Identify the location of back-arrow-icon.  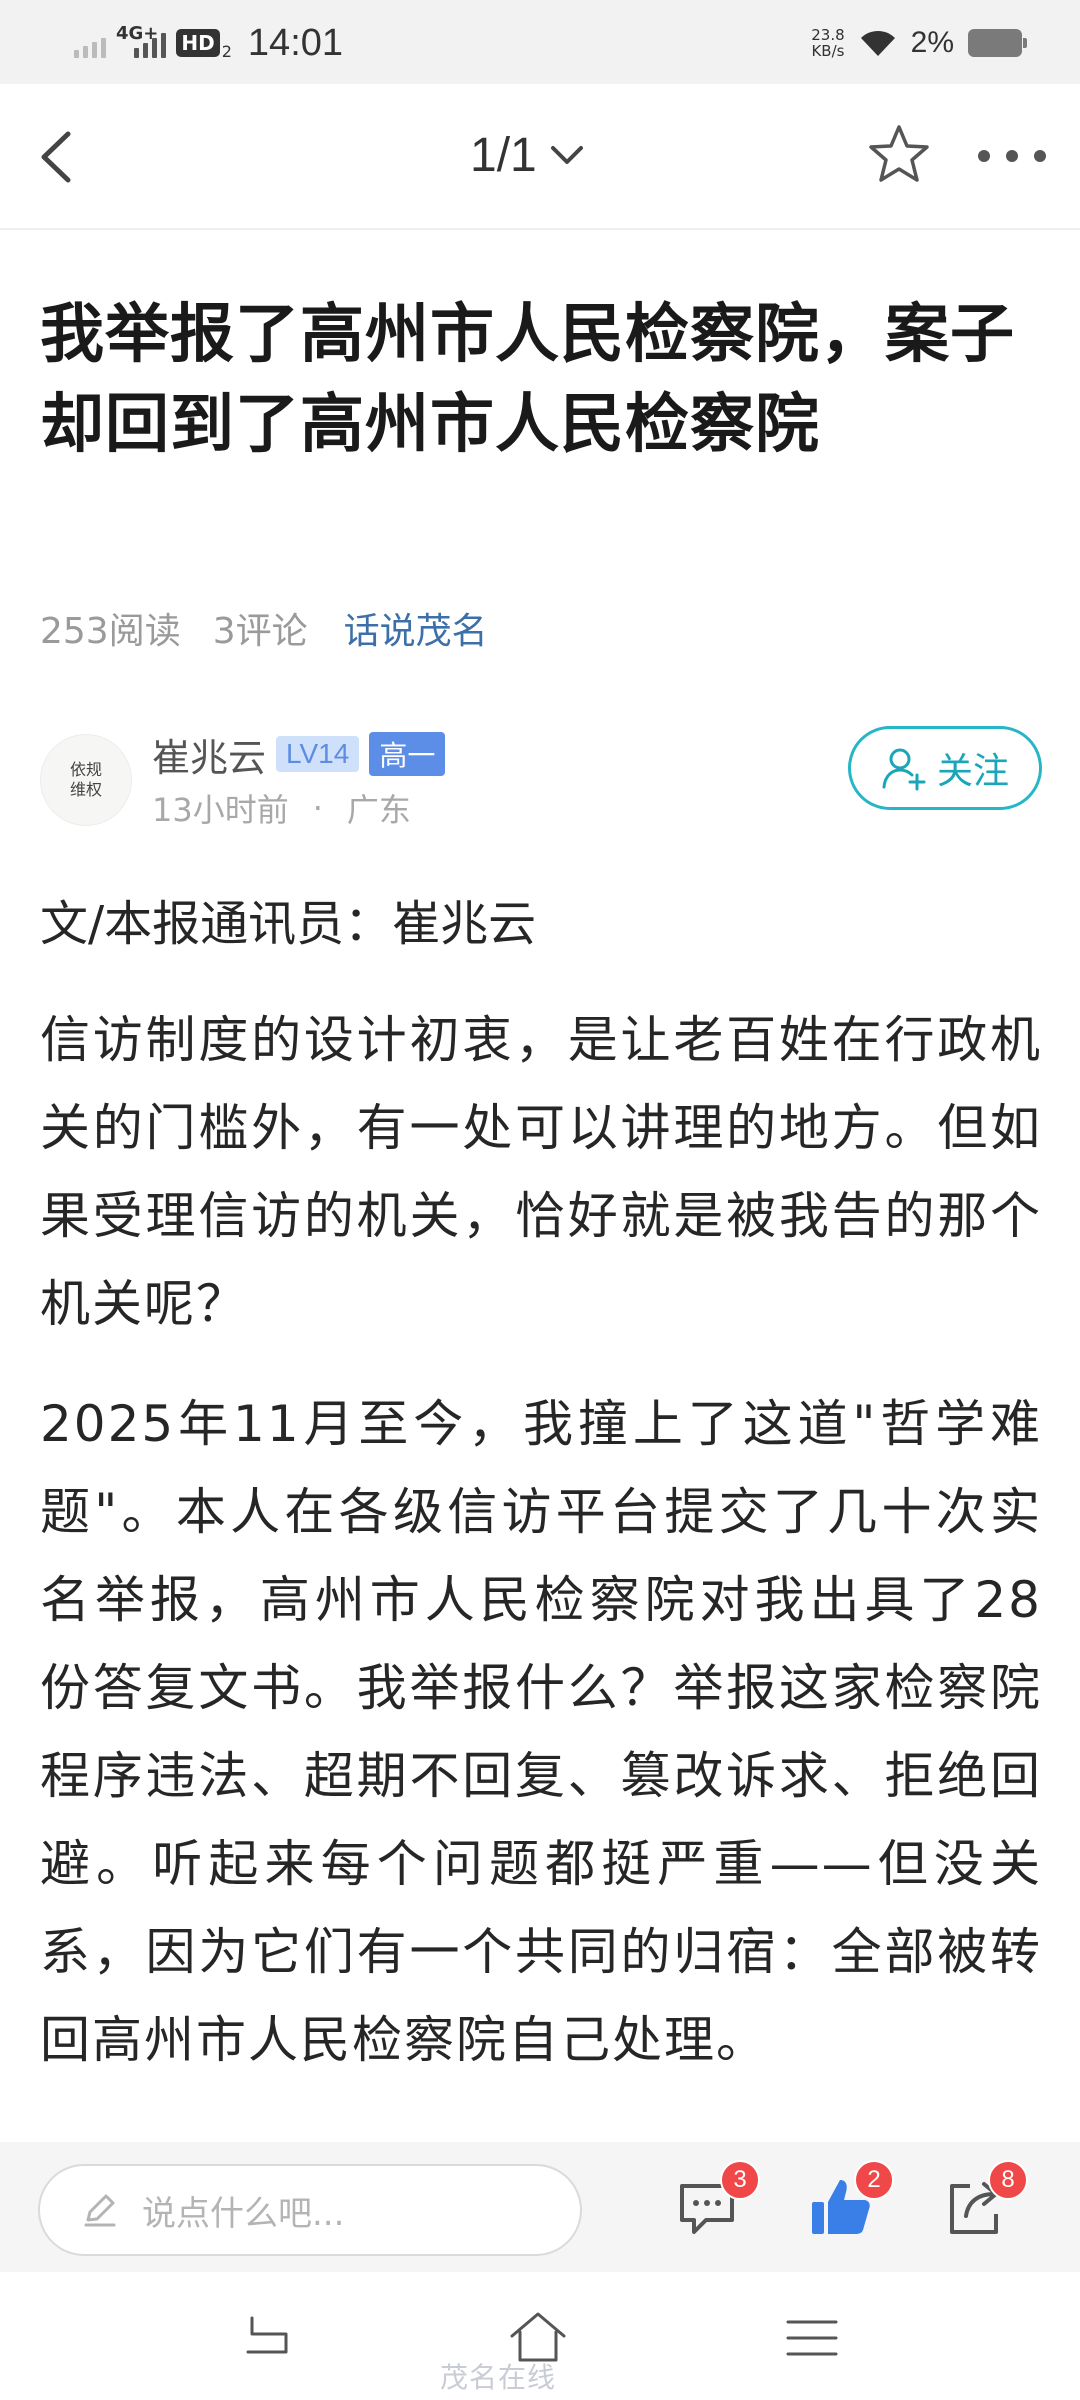
(58, 157).